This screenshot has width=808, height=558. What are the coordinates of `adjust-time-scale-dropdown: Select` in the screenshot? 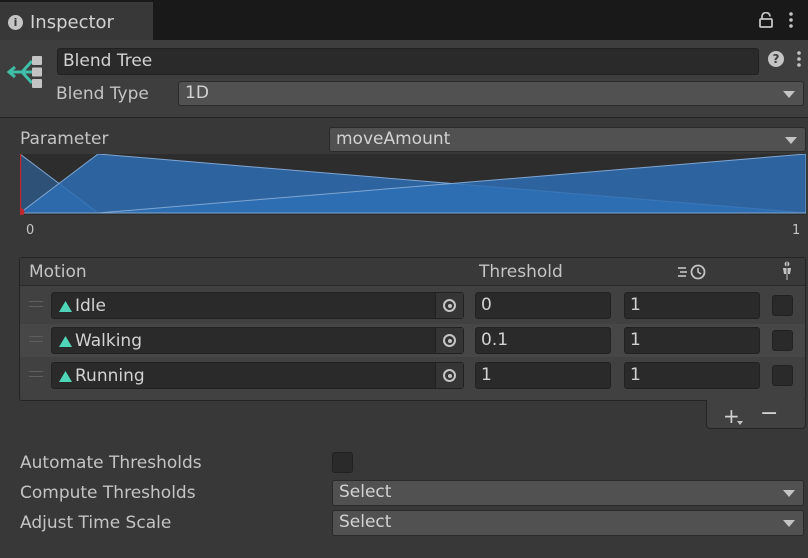 It's located at (568, 523).